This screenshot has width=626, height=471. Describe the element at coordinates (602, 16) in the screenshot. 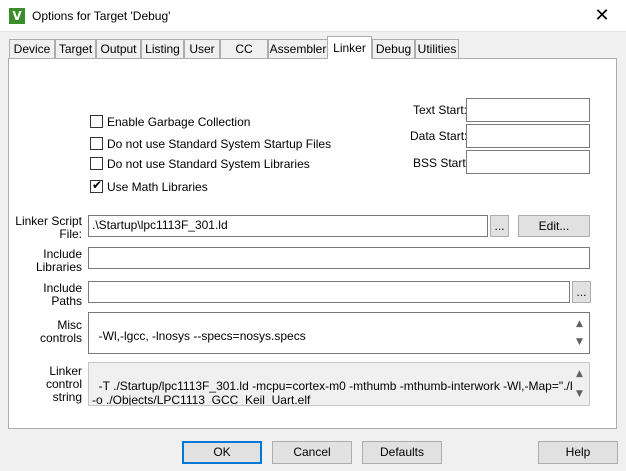

I see `close-button: ✕` at that location.